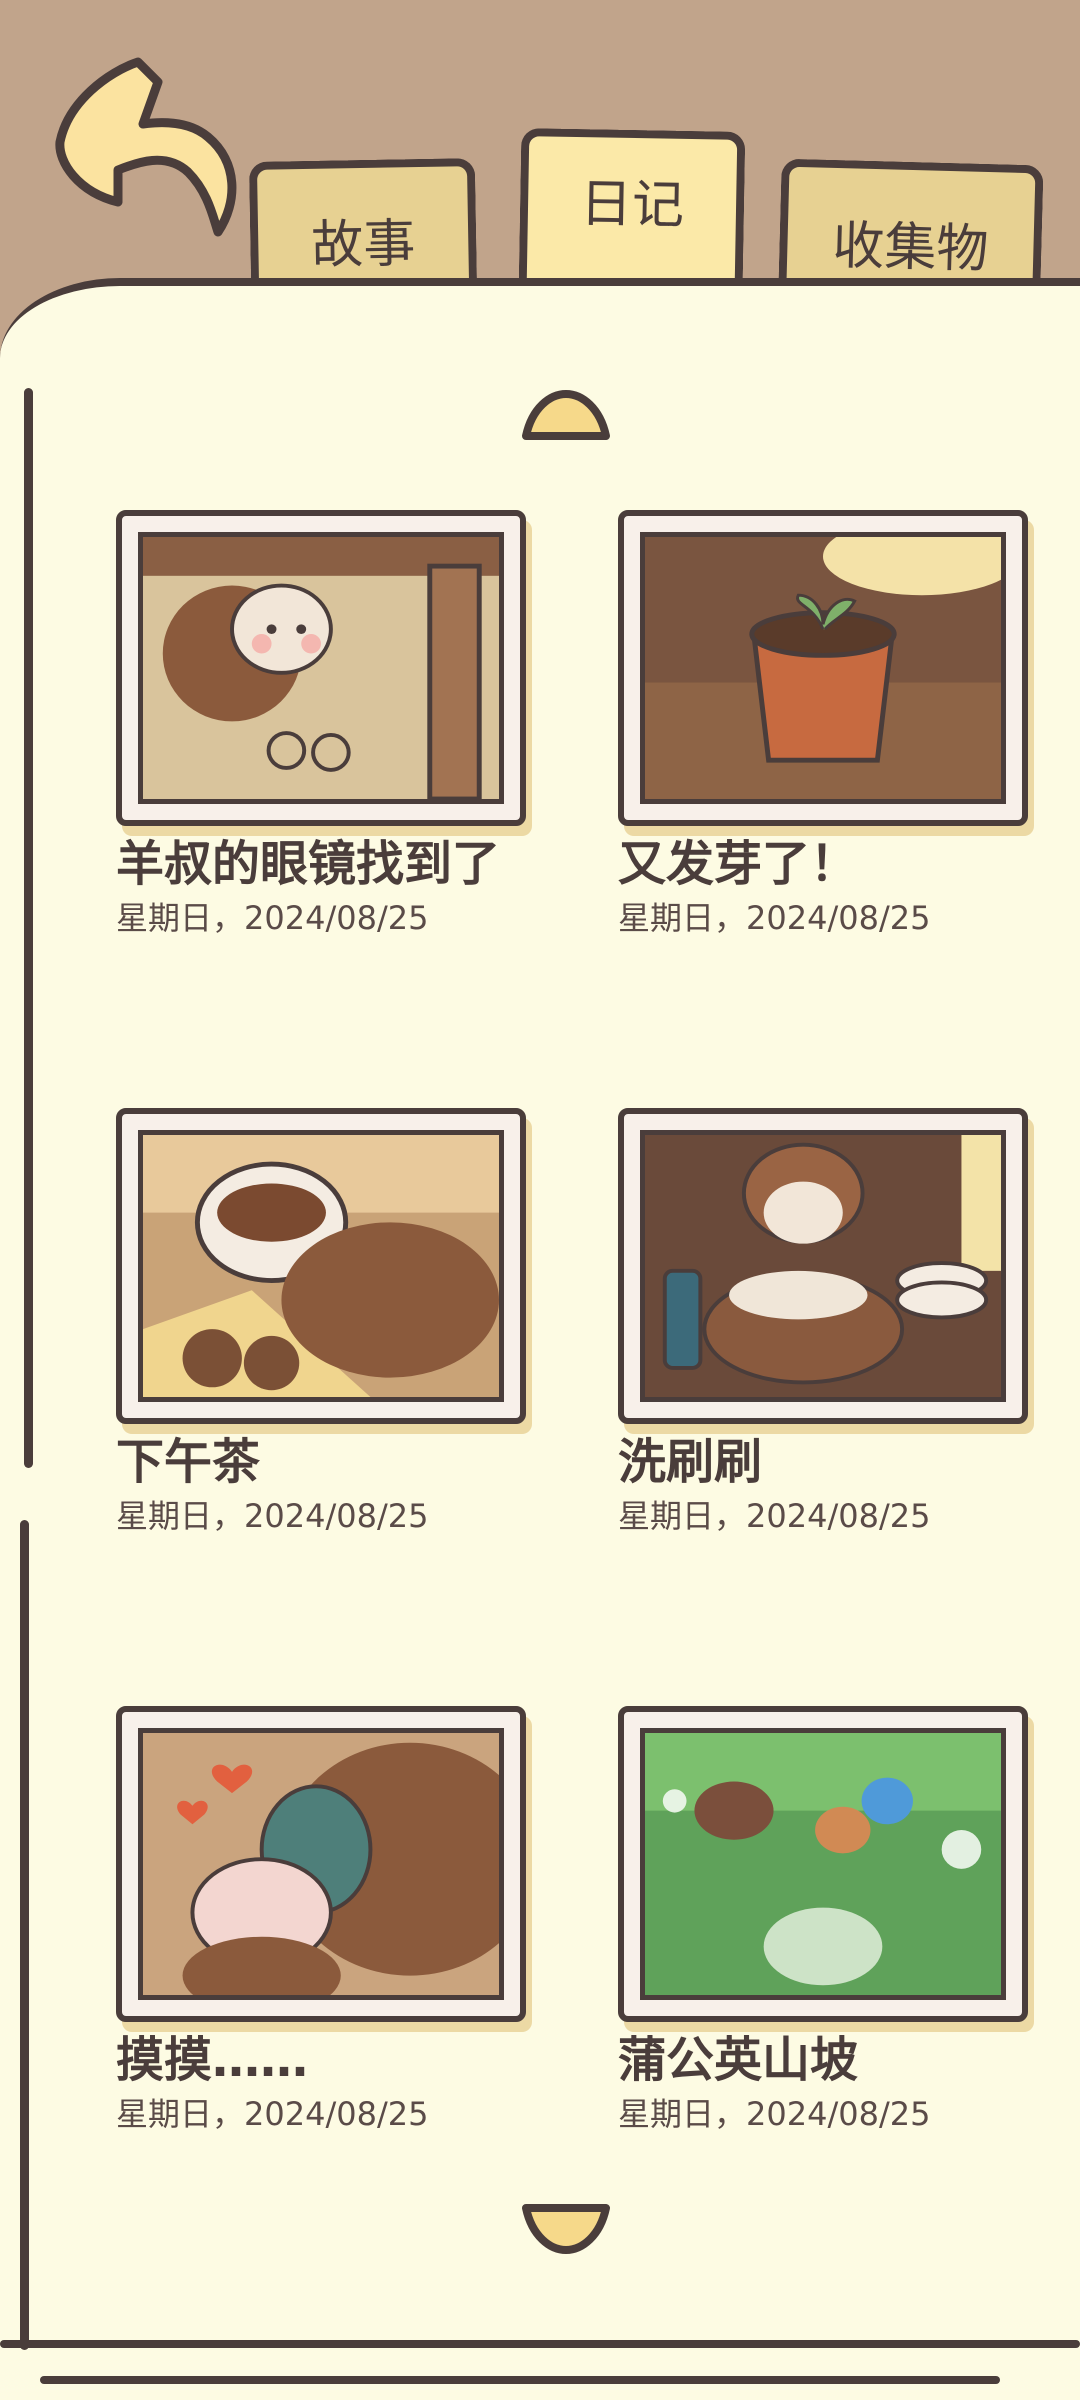 The image size is (1080, 2400). I want to click on scroll-up-button, so click(566, 416).